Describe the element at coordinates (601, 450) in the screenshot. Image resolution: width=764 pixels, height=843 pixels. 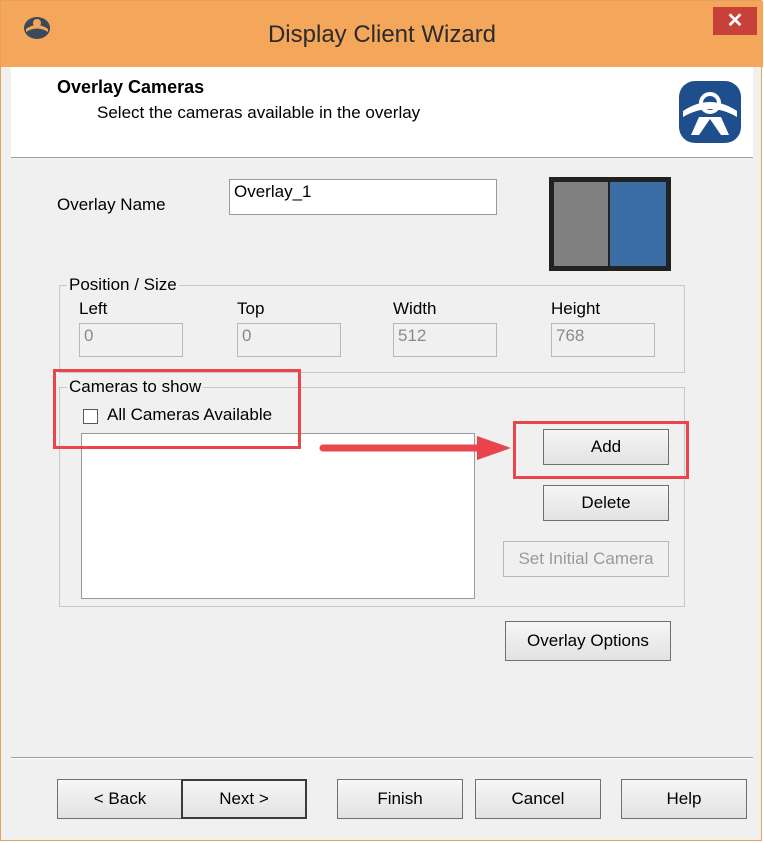
I see `highlight-add-button` at that location.